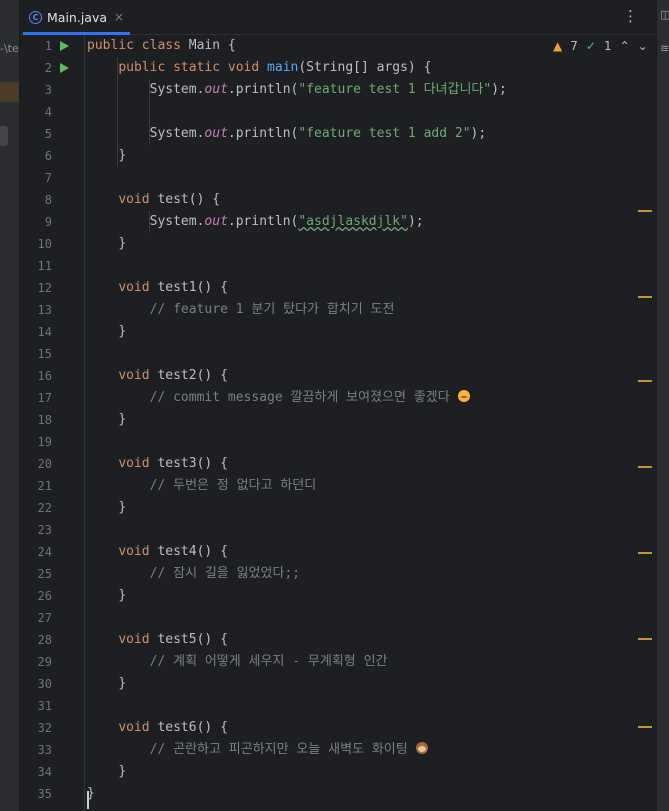 The height and width of the screenshot is (811, 669). Describe the element at coordinates (48, 222) in the screenshot. I see `line-number: 9` at that location.